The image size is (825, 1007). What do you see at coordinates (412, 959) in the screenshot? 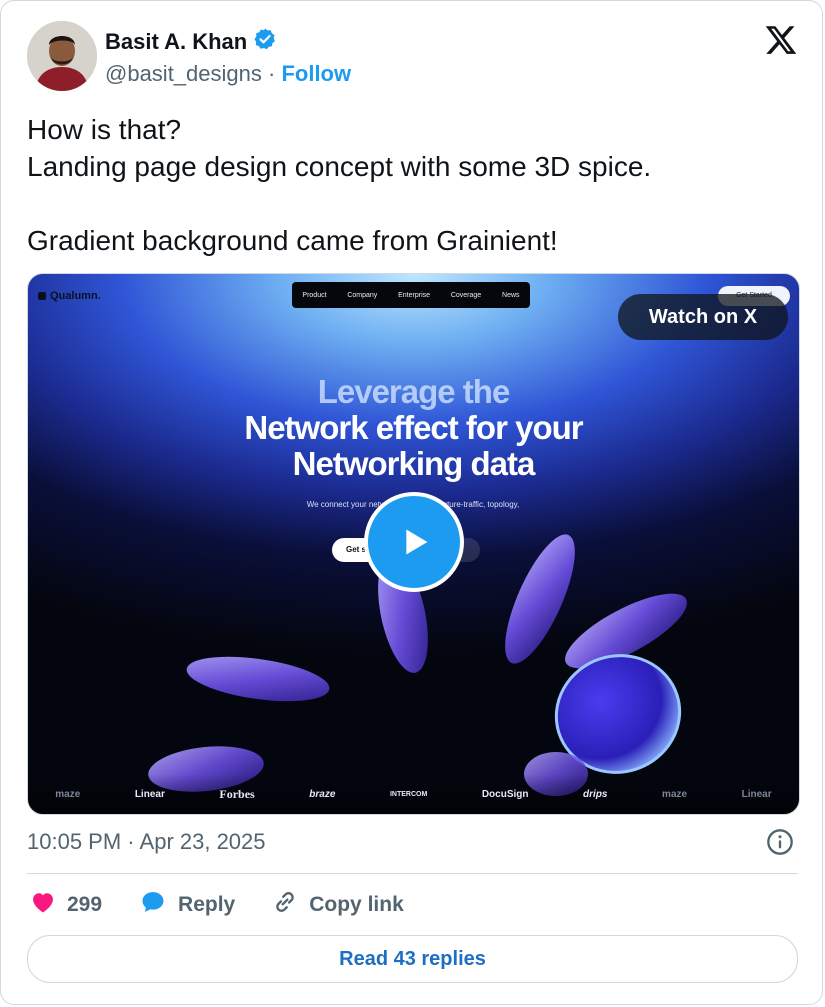
I see `read-replies-button: Read 43 replies` at bounding box center [412, 959].